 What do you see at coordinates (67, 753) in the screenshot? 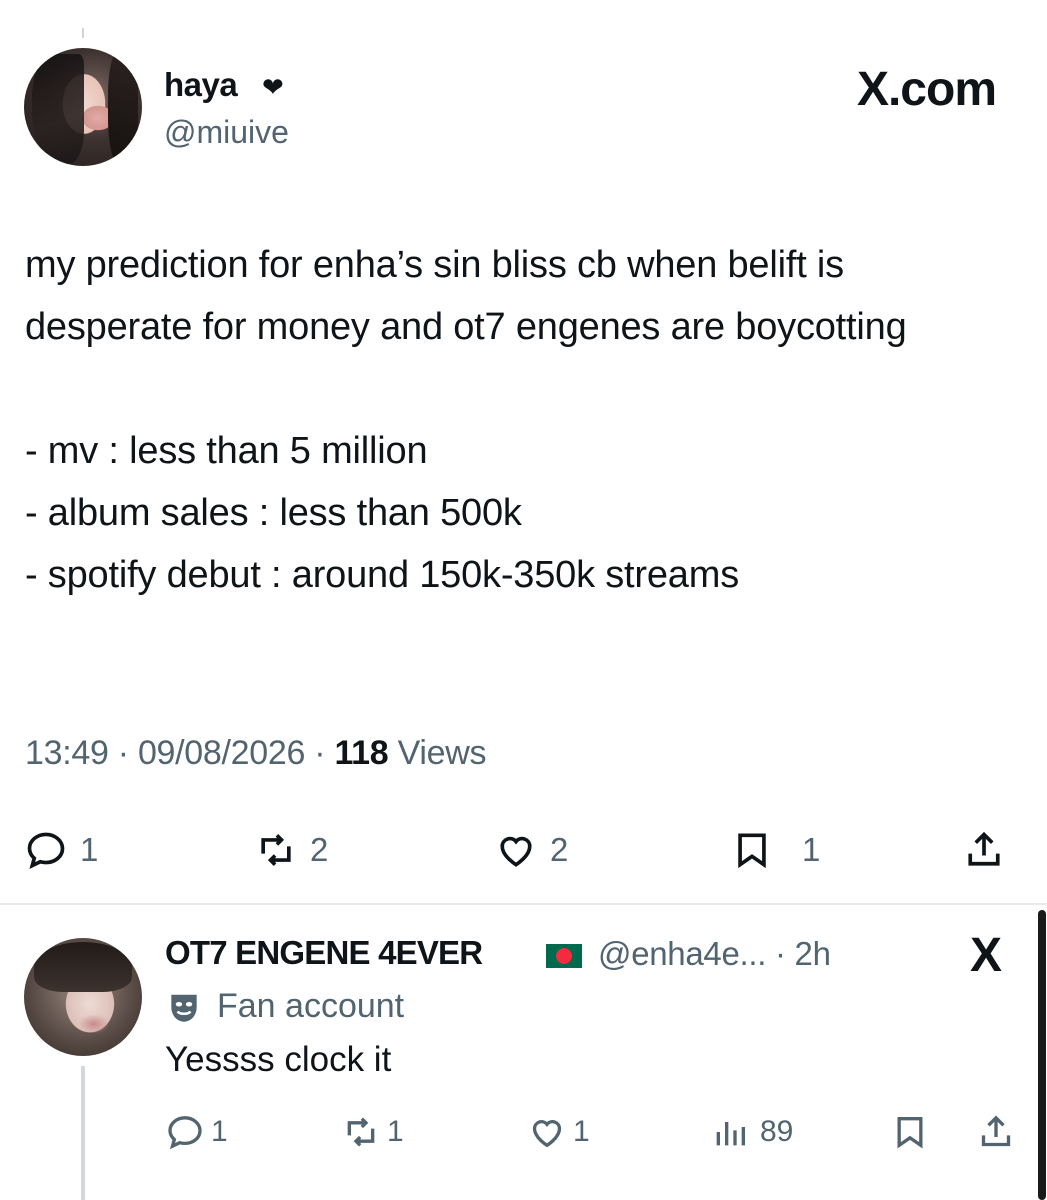
I see `tweet-time: 13:49` at bounding box center [67, 753].